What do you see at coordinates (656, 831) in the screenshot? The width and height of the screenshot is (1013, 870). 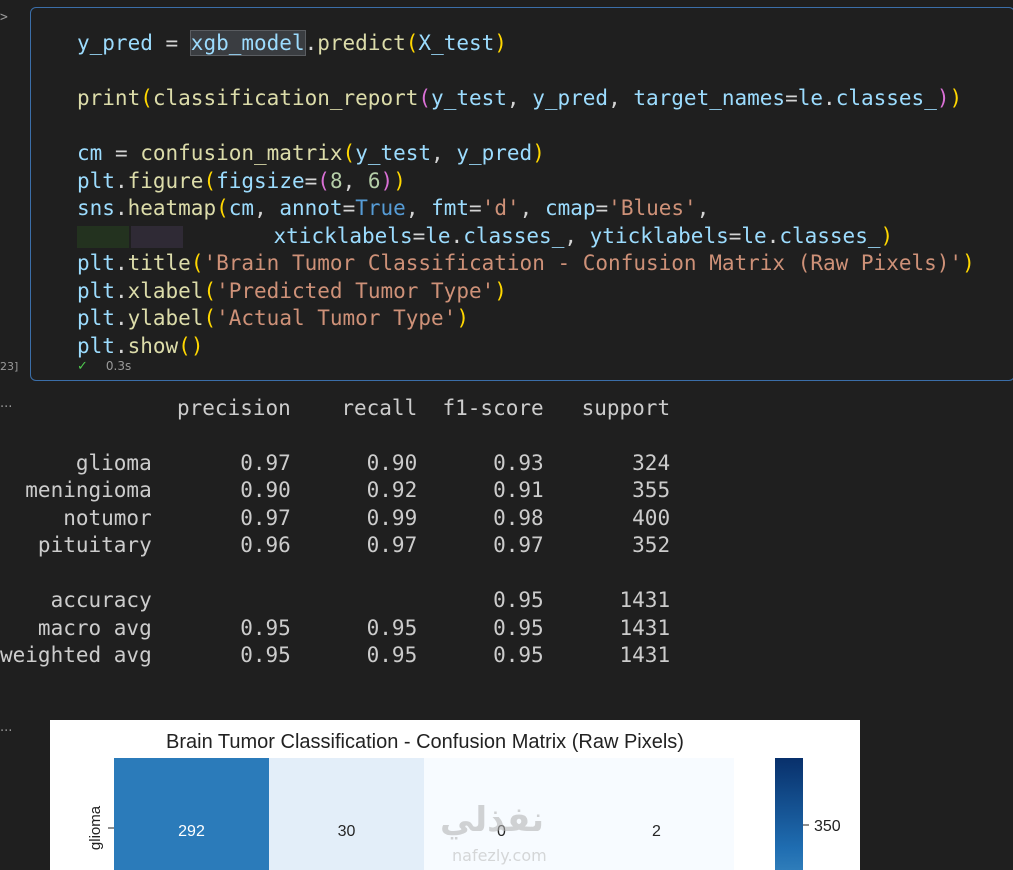 I see `heatmap-cell-value: 2` at bounding box center [656, 831].